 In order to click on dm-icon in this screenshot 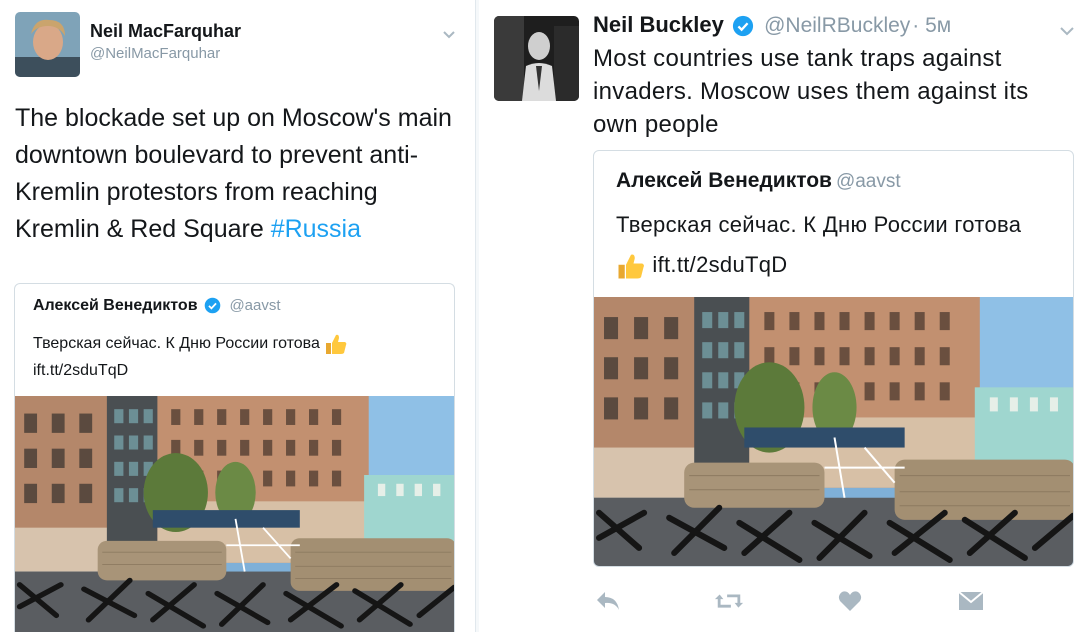, I will do `click(971, 601)`.